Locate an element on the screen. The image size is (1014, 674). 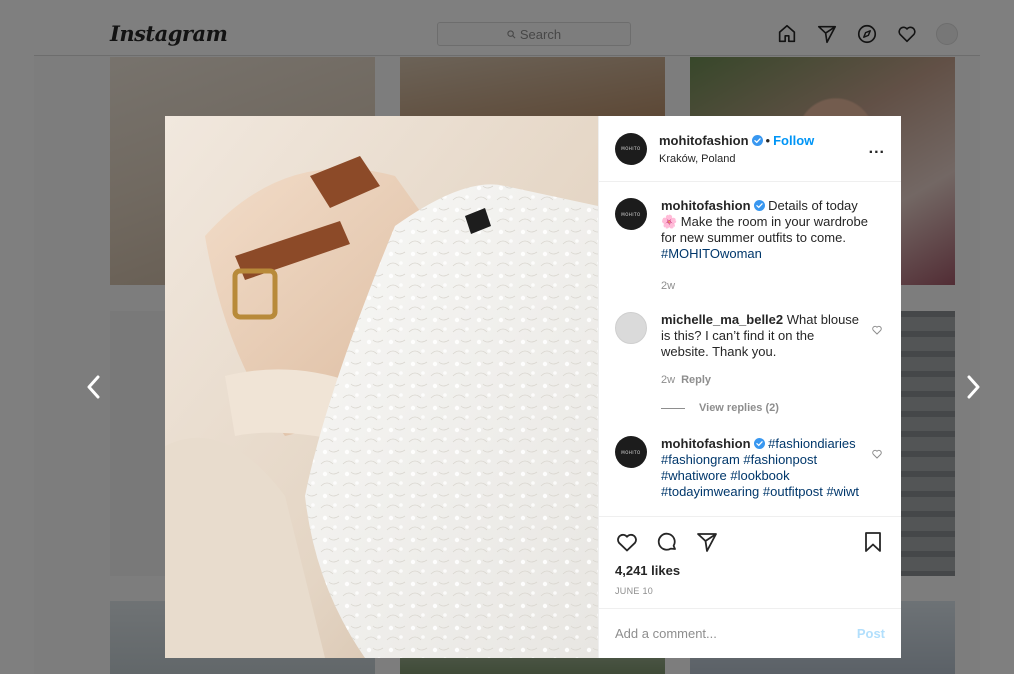
post-date: JUNE 10 is located at coordinates (634, 591).